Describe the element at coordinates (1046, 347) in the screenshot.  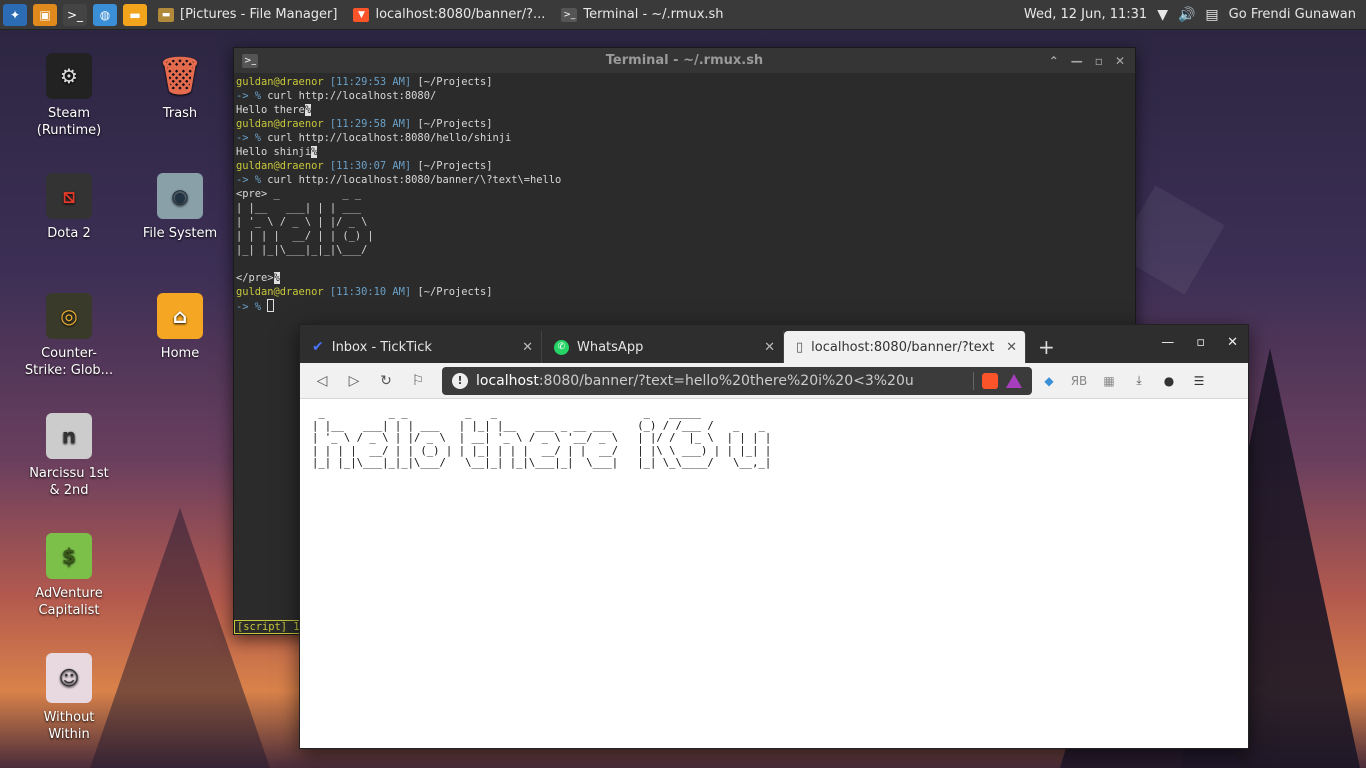
I see `new-tab-button: +` at that location.